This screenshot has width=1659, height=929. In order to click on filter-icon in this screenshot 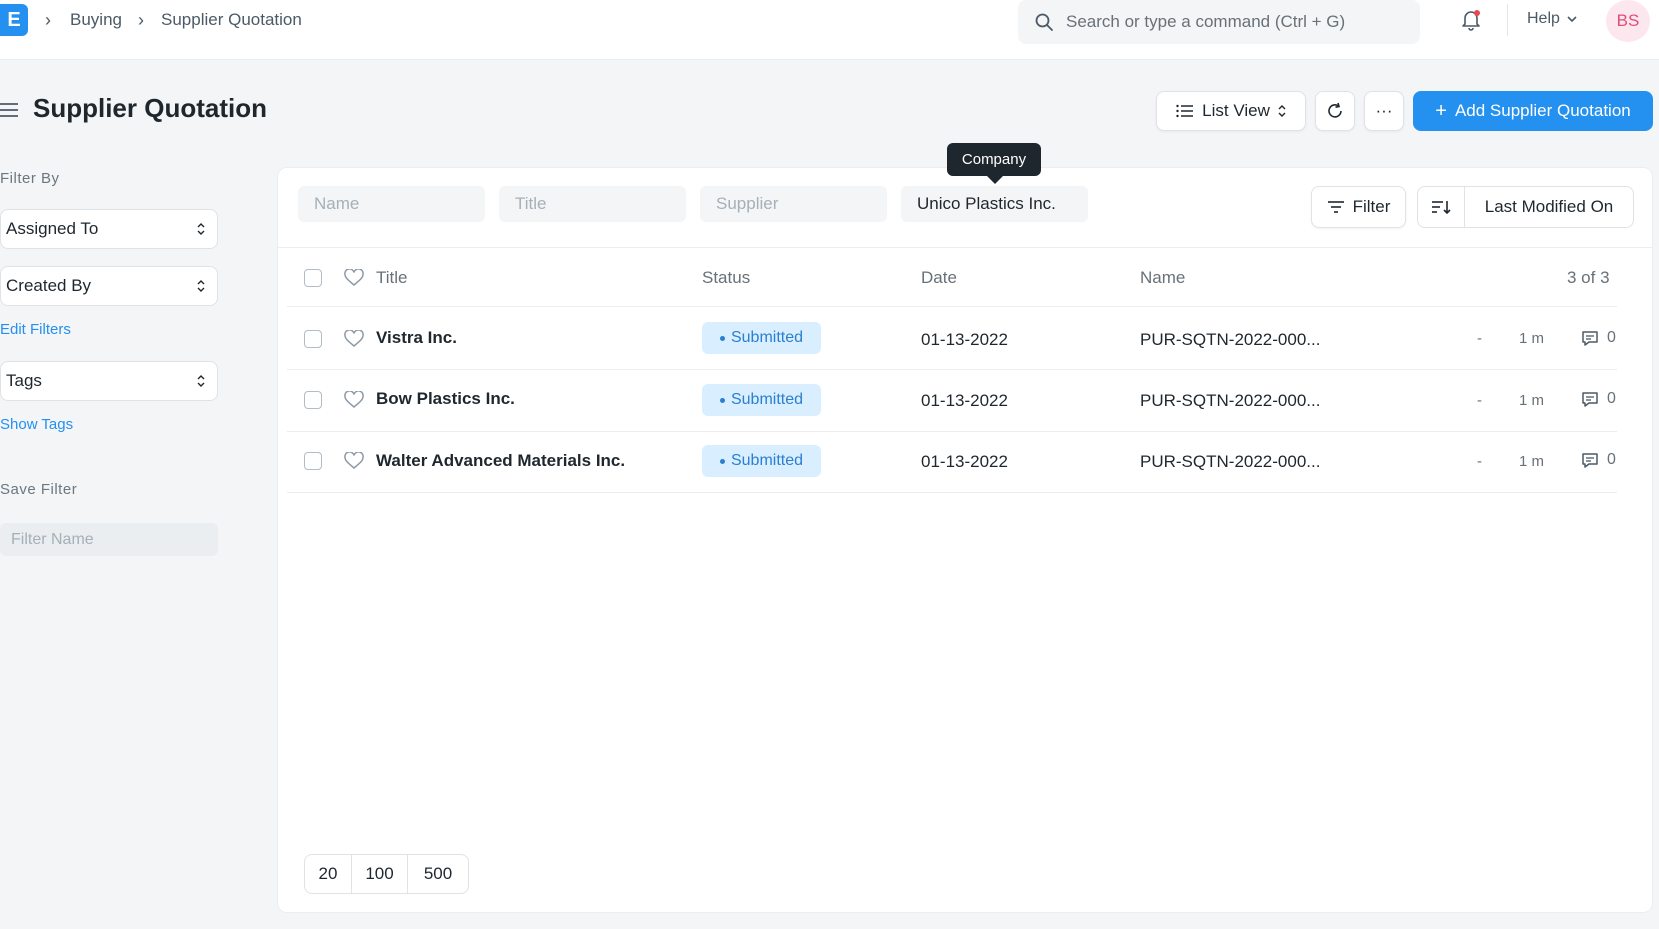, I will do `click(1335, 207)`.